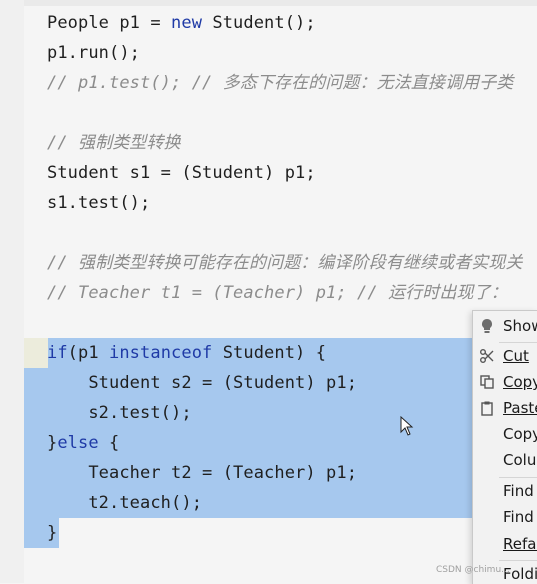 This screenshot has height=584, width=537. Describe the element at coordinates (202, 473) in the screenshot. I see `code-line: Teacher t2 = (Teacher) p1;` at that location.